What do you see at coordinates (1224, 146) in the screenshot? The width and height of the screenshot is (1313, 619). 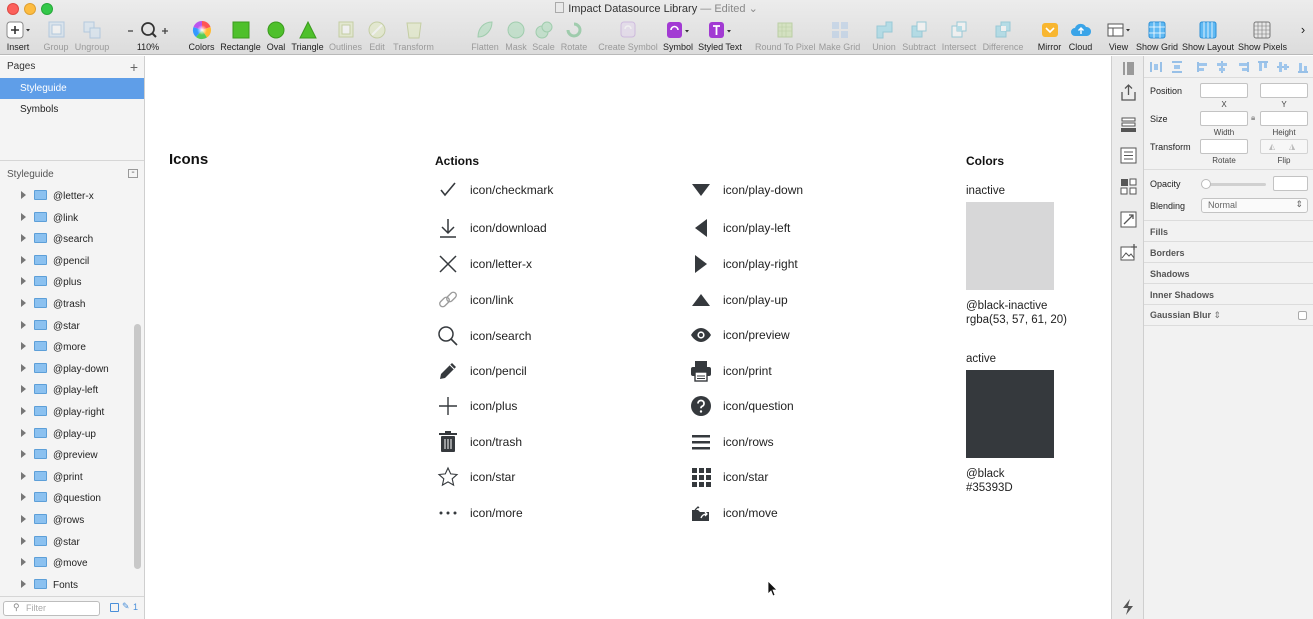 I see `rotate-field` at bounding box center [1224, 146].